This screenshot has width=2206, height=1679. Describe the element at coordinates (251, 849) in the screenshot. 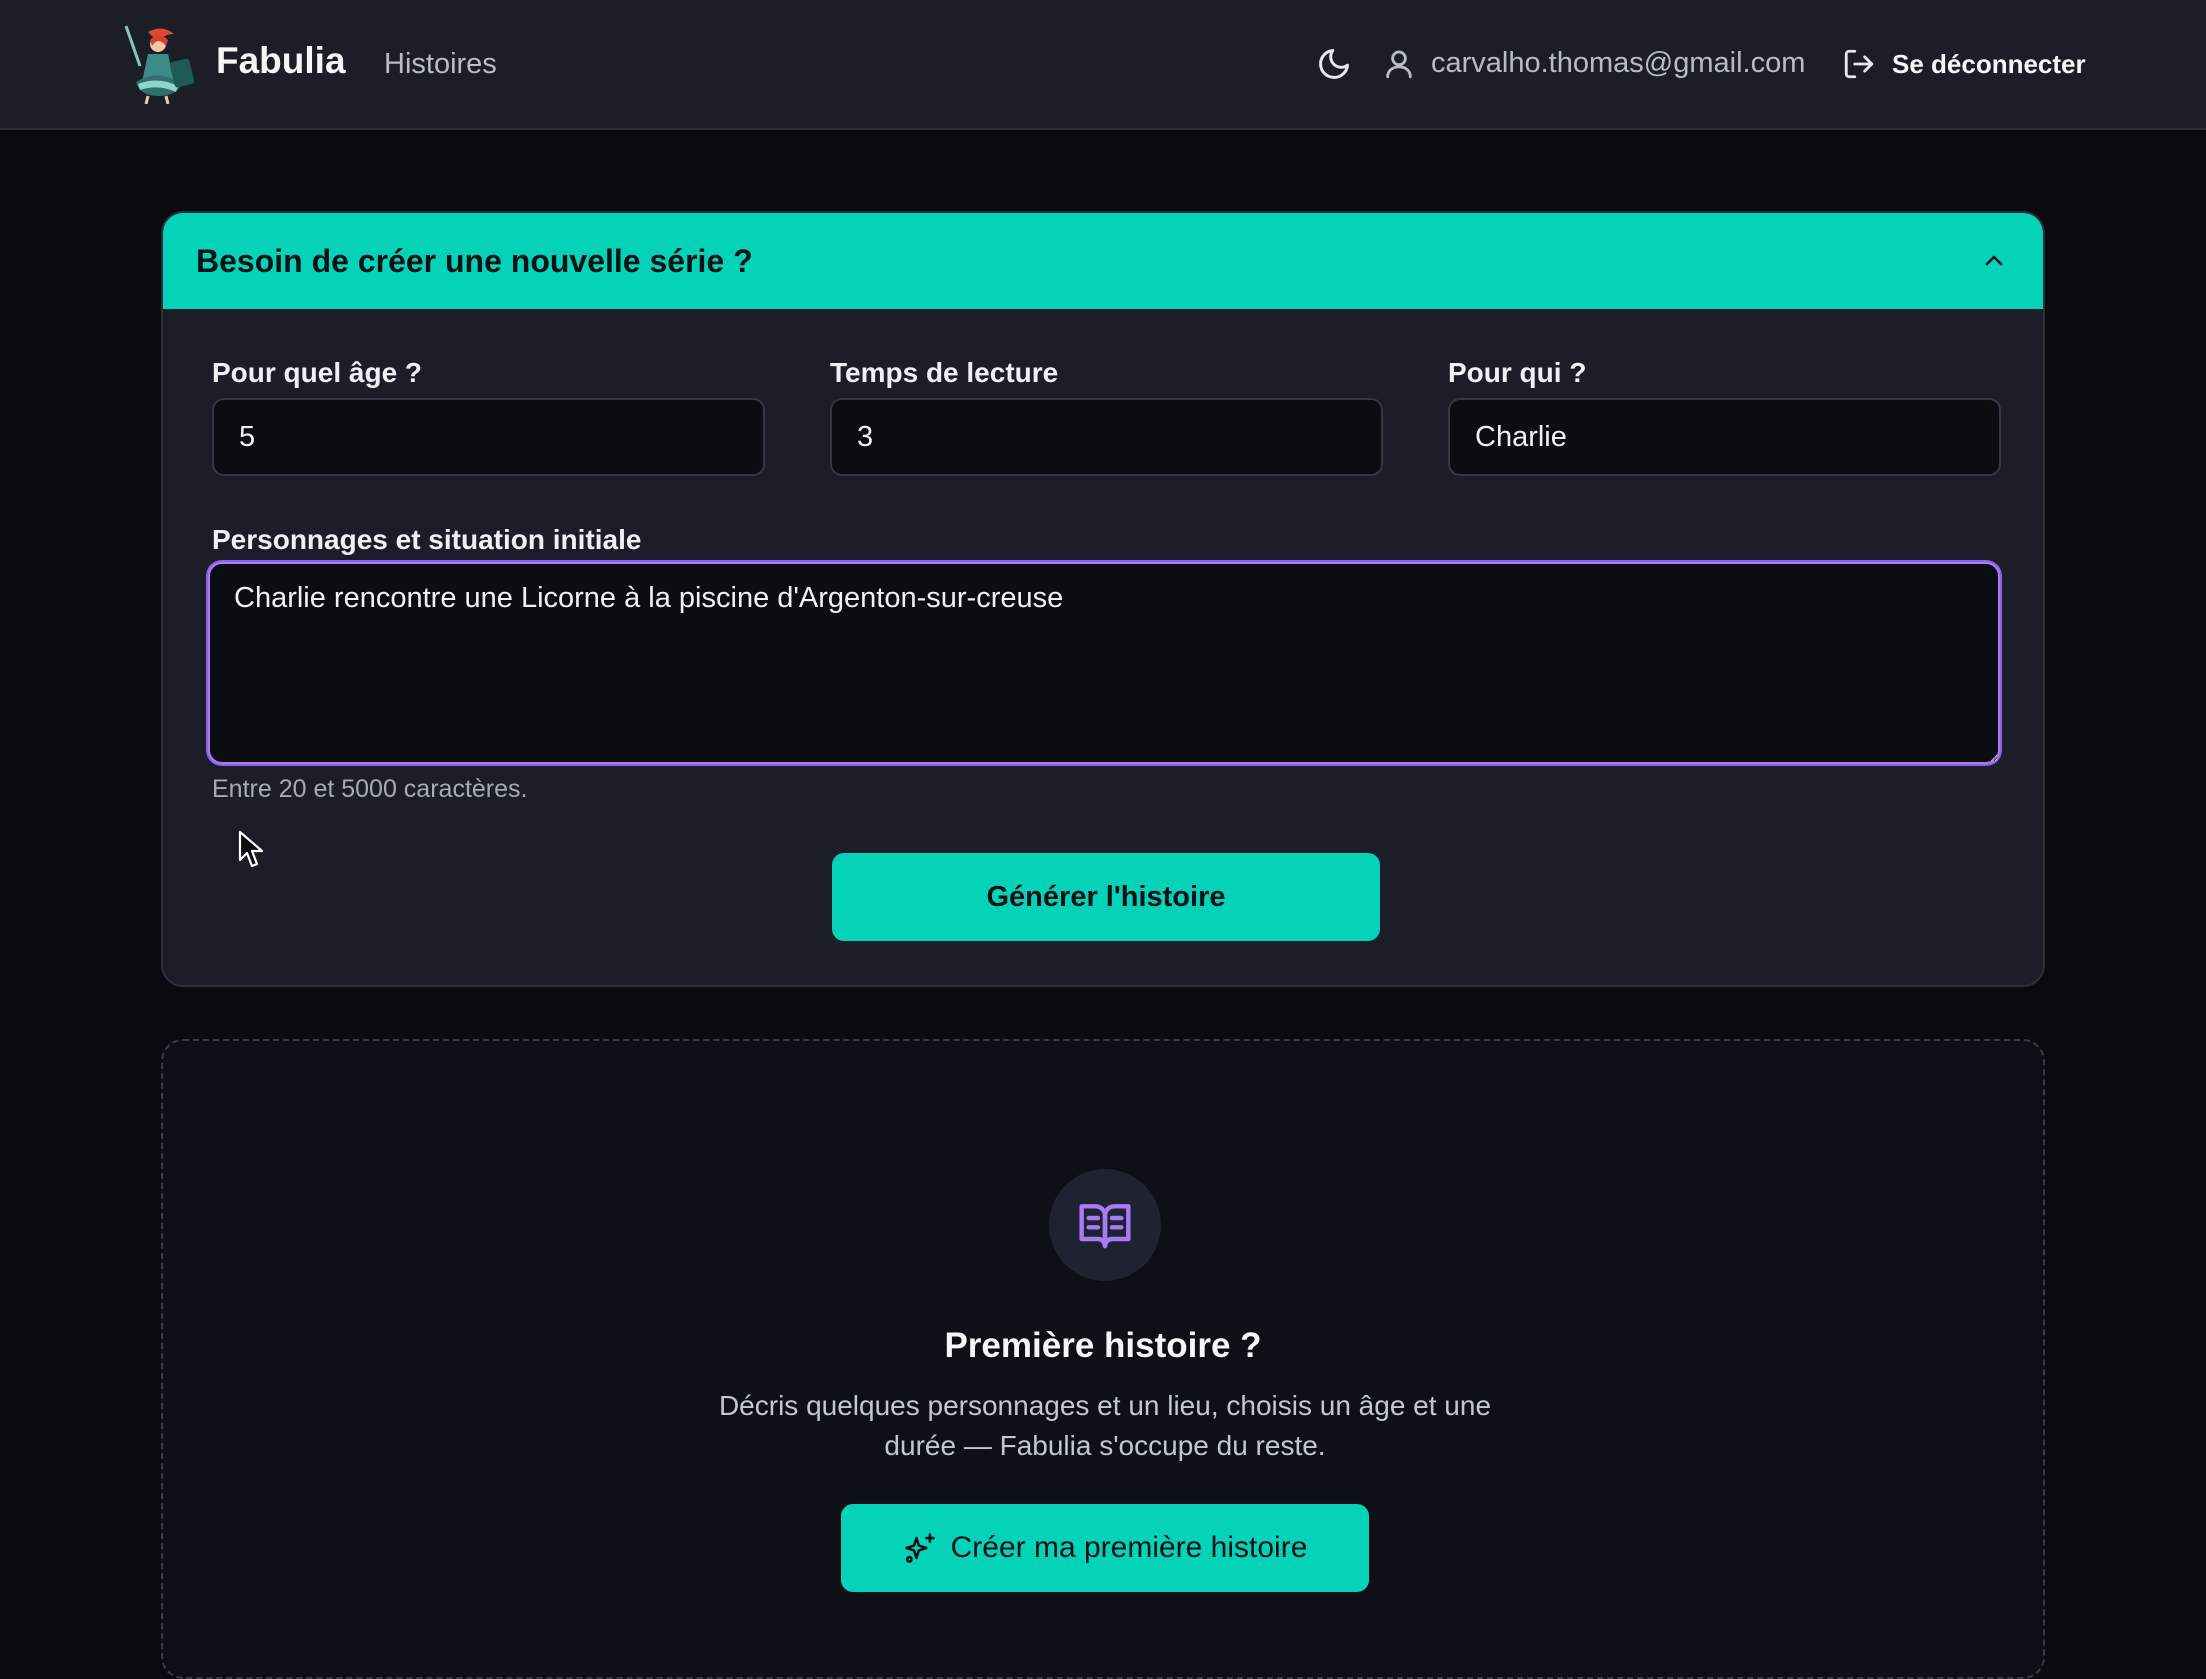

I see `mouse-cursor-icon` at that location.